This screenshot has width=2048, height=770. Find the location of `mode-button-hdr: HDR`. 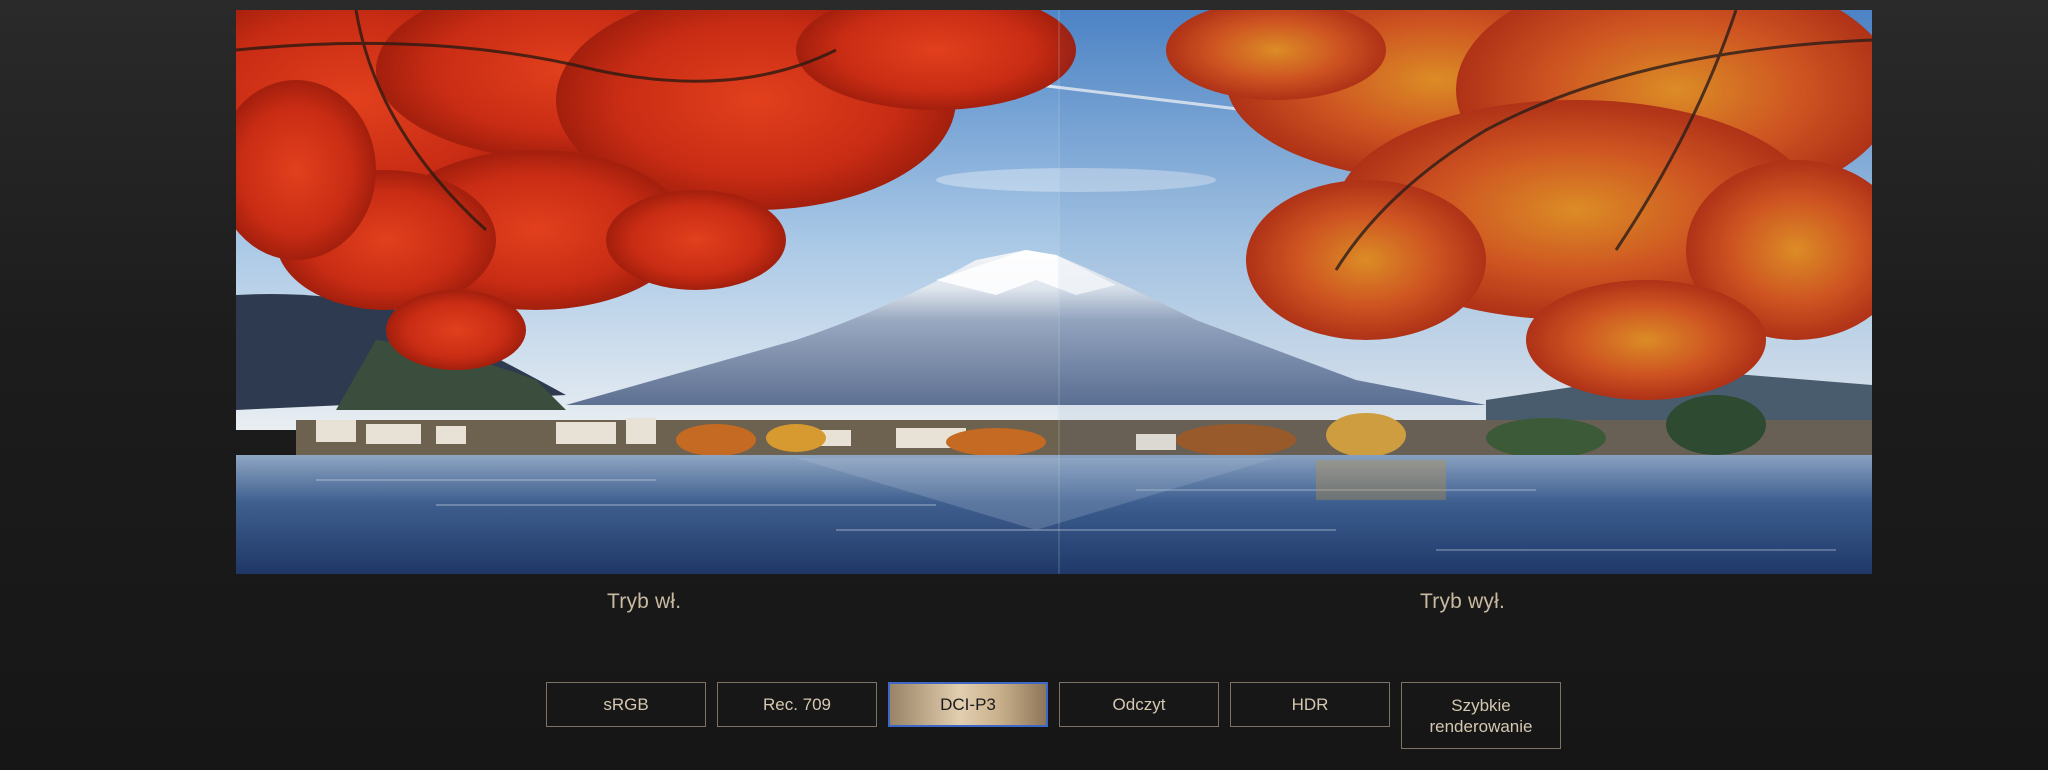

mode-button-hdr: HDR is located at coordinates (1310, 704).